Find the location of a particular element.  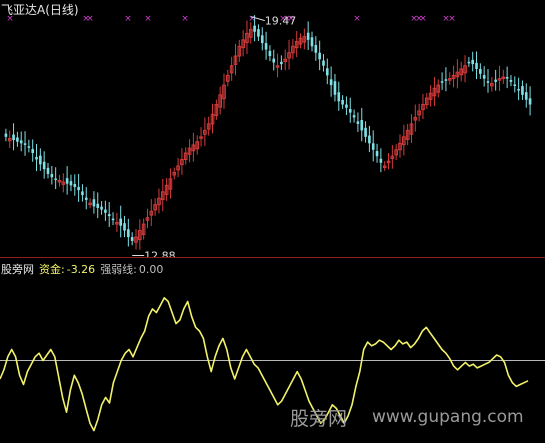

signal-marker-13: × is located at coordinates (423, 19).